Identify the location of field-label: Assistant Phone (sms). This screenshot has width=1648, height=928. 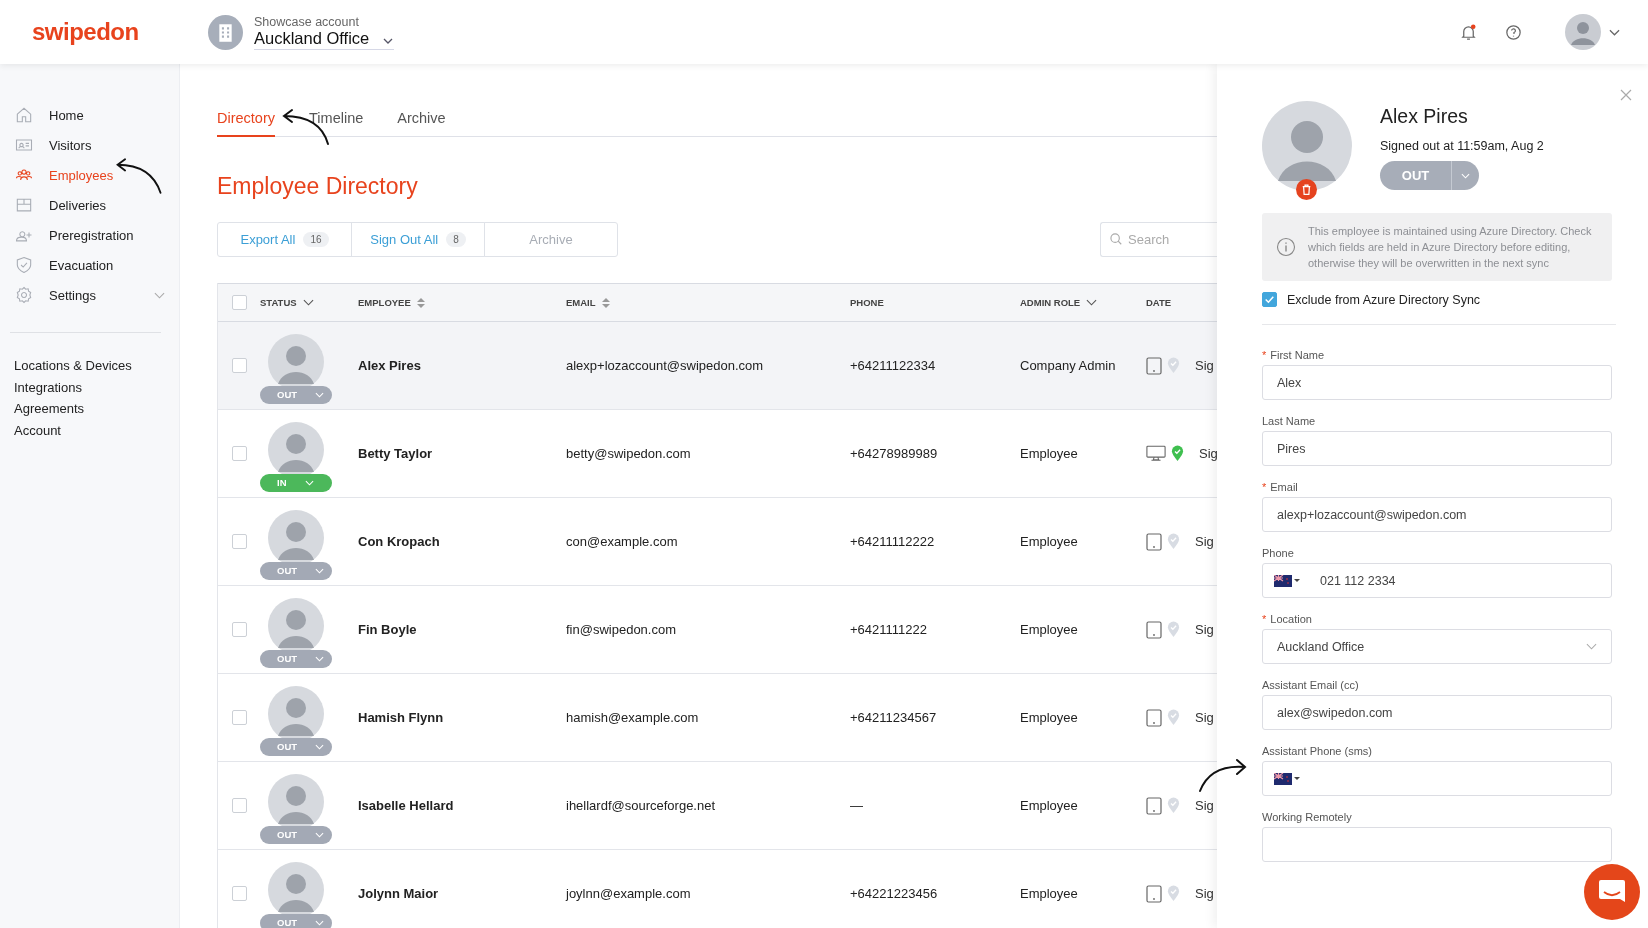
(1317, 751).